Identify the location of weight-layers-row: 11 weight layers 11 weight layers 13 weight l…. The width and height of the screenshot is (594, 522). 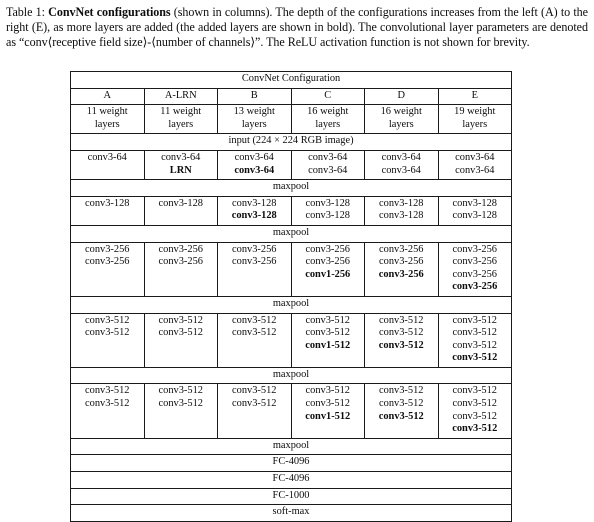
(291, 119).